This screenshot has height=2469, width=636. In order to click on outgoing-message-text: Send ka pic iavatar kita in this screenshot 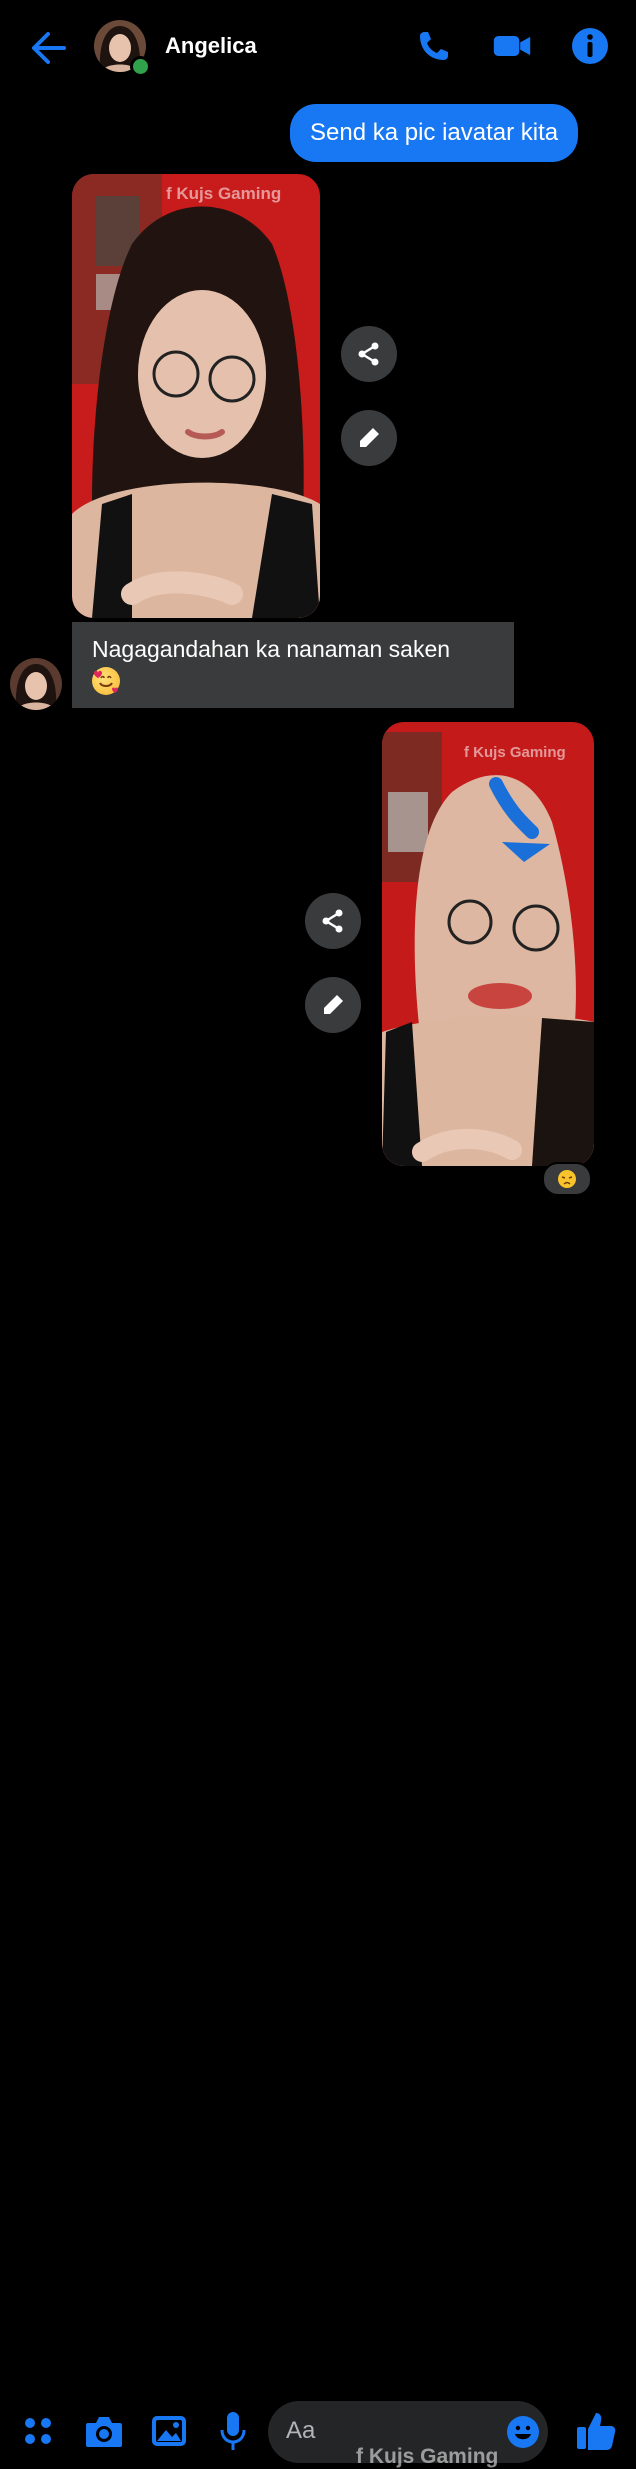, I will do `click(434, 132)`.